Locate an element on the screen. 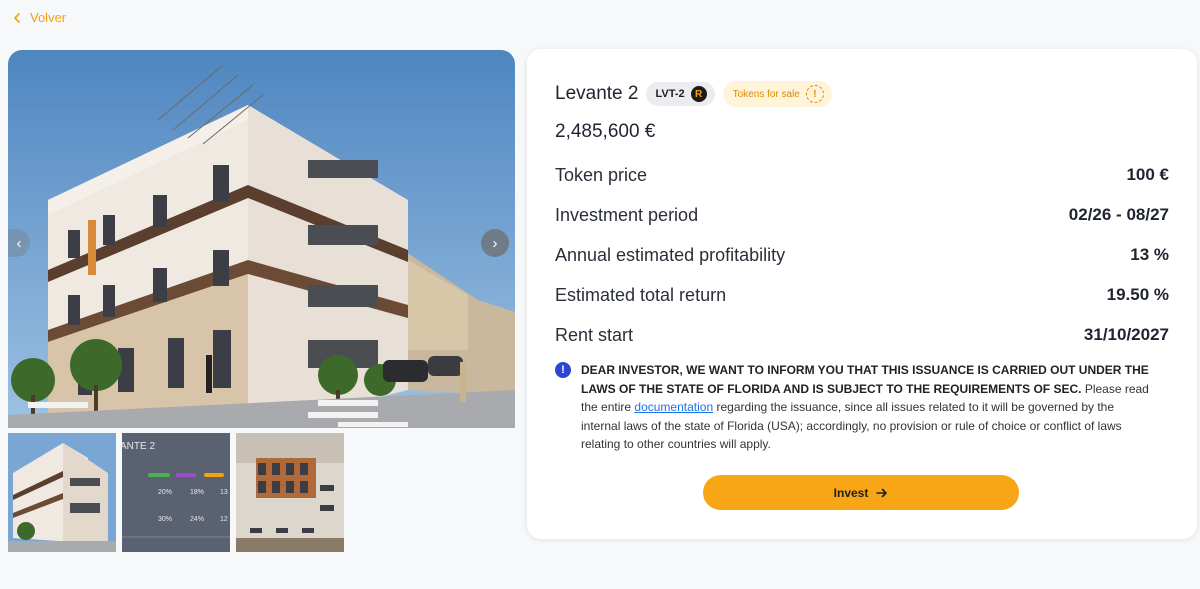  arrow-right-icon is located at coordinates (882, 492).